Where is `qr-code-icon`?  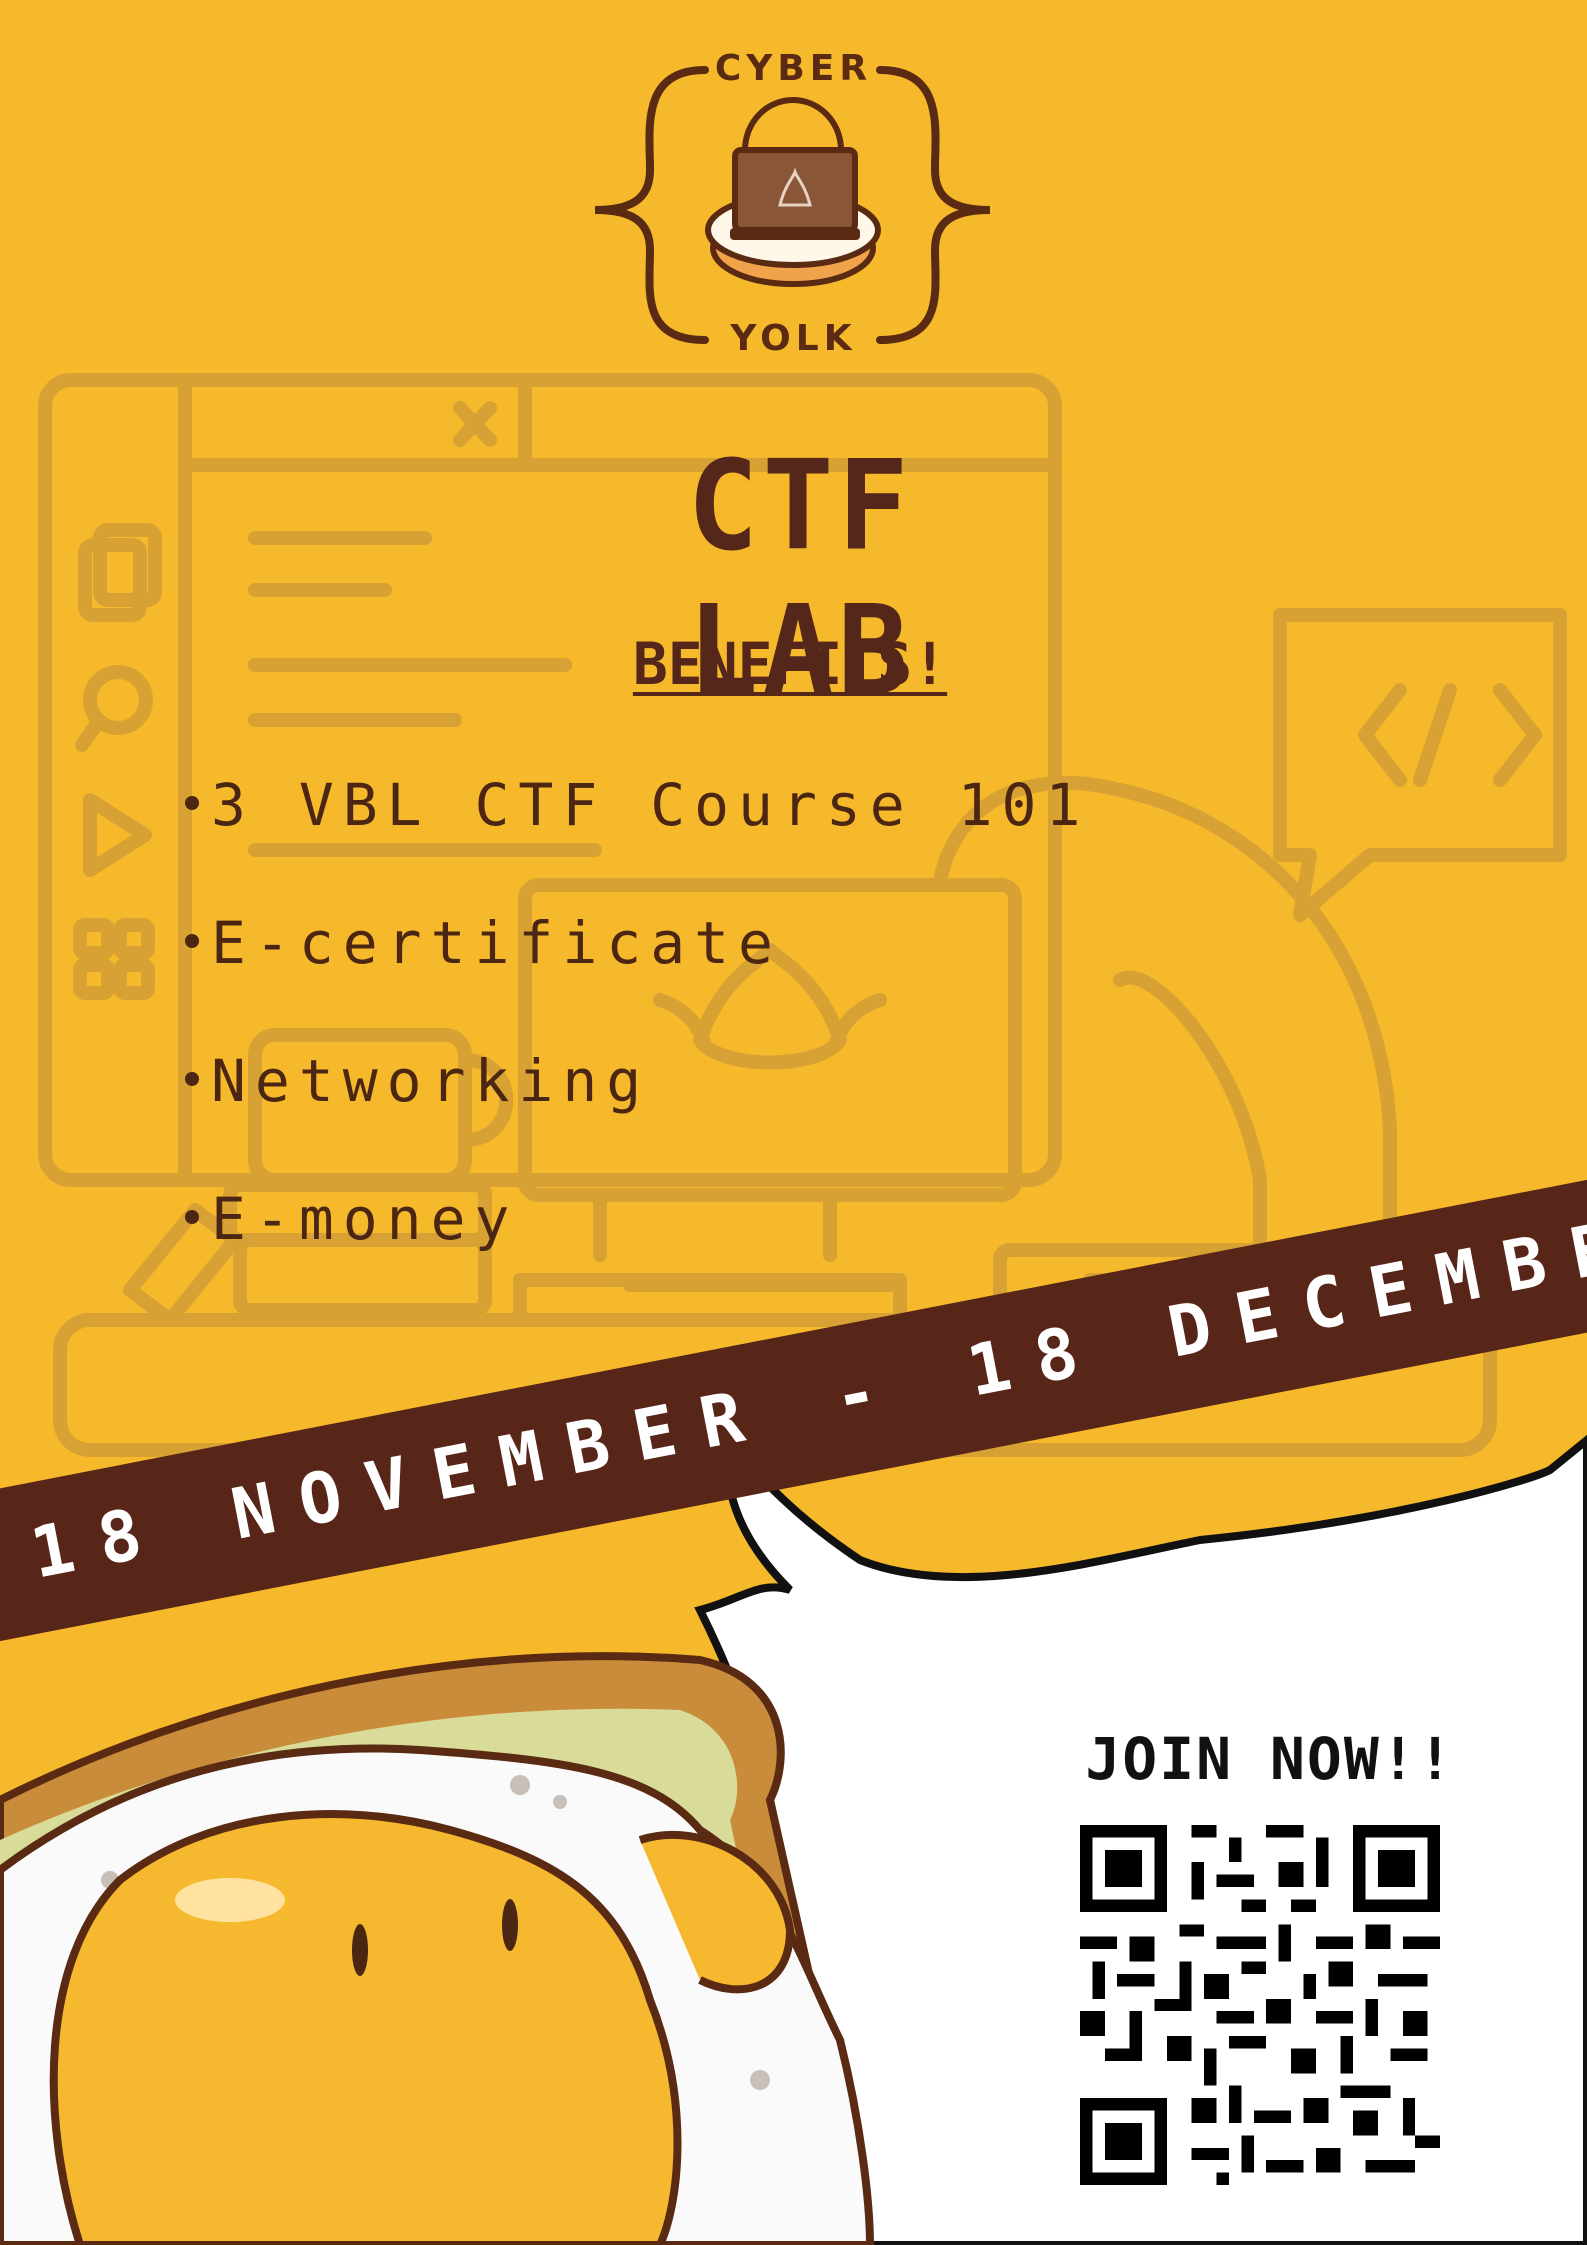
qr-code-icon is located at coordinates (1260, 2005).